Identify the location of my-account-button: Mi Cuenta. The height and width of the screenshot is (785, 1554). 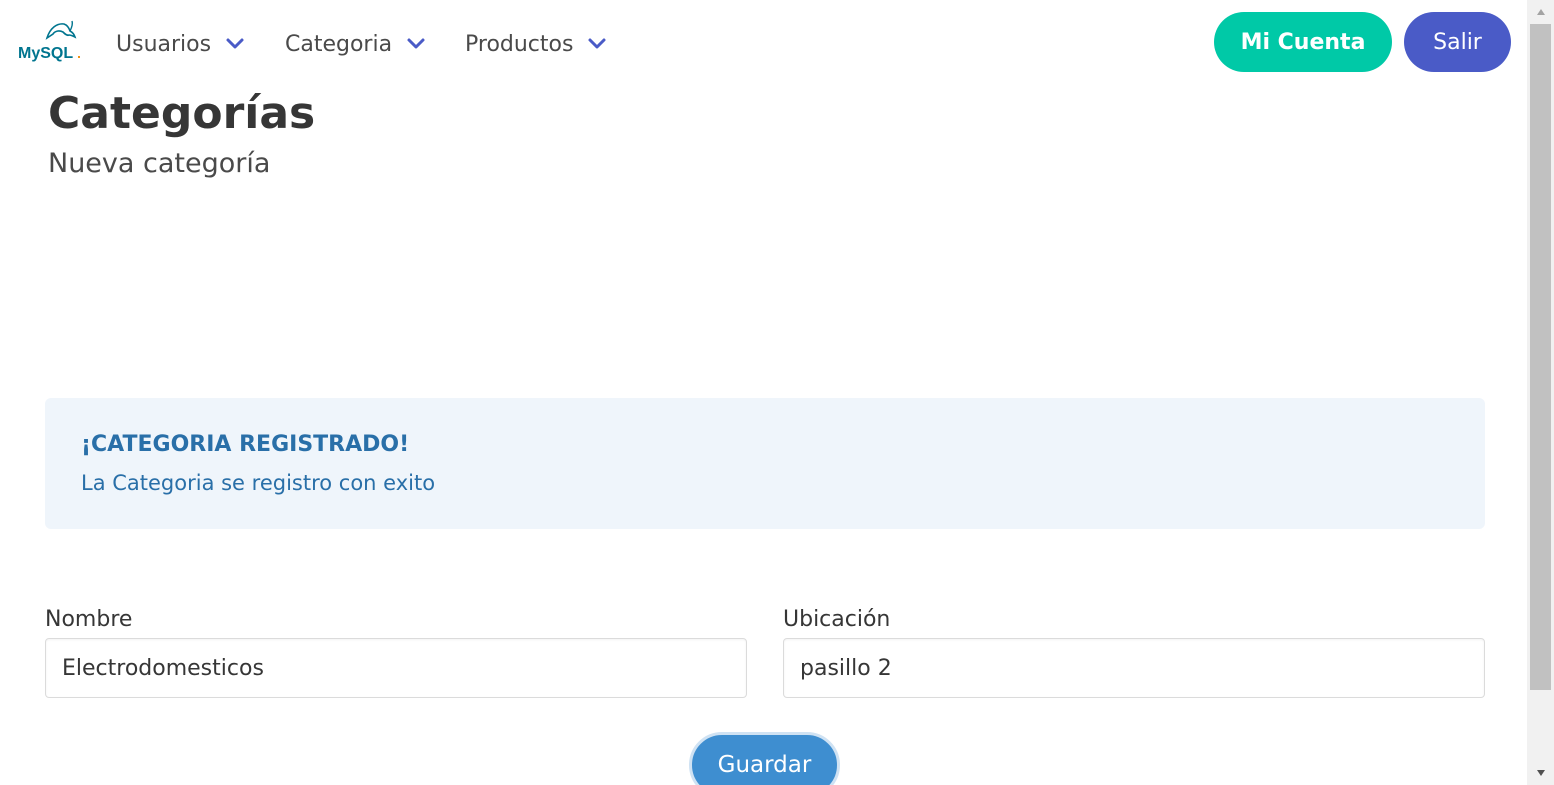
(1303, 42).